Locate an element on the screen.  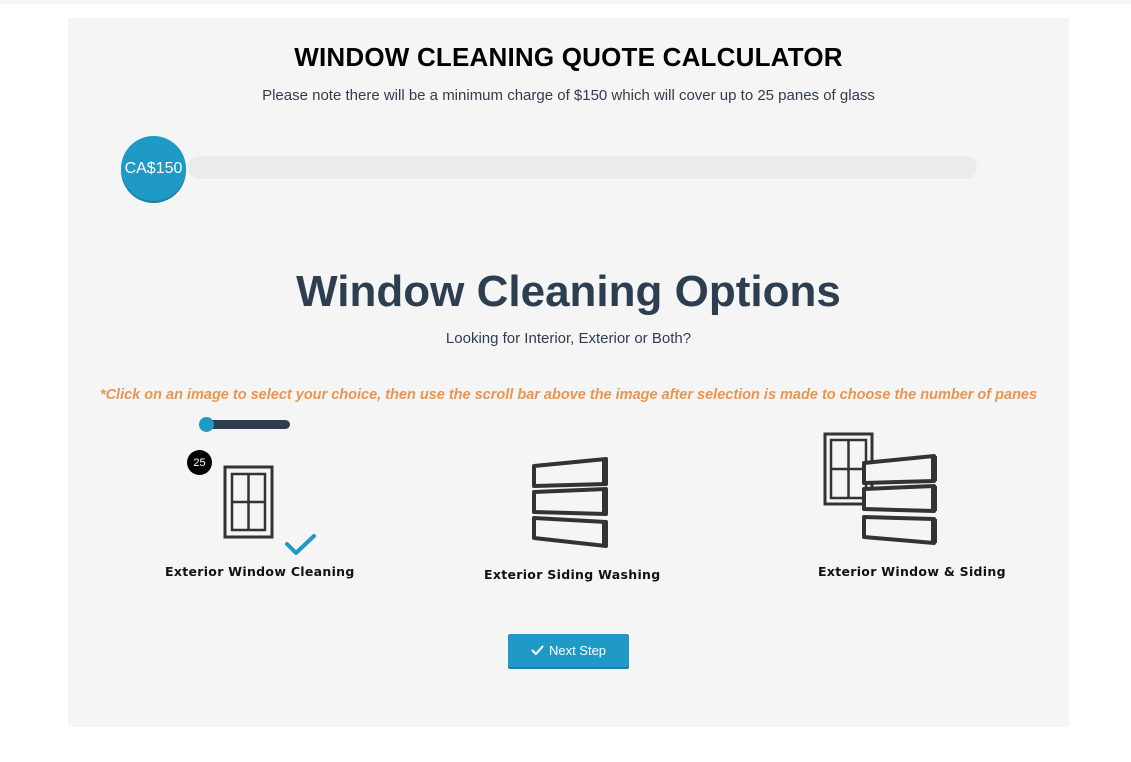
option-exterior-window-cleaning is located at coordinates (248, 503).